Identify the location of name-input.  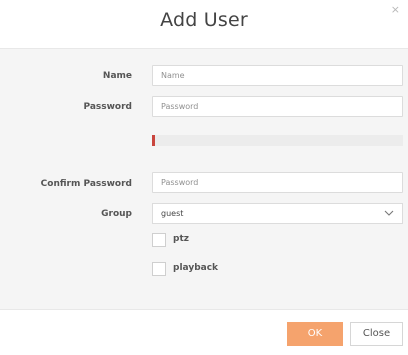
(277, 75).